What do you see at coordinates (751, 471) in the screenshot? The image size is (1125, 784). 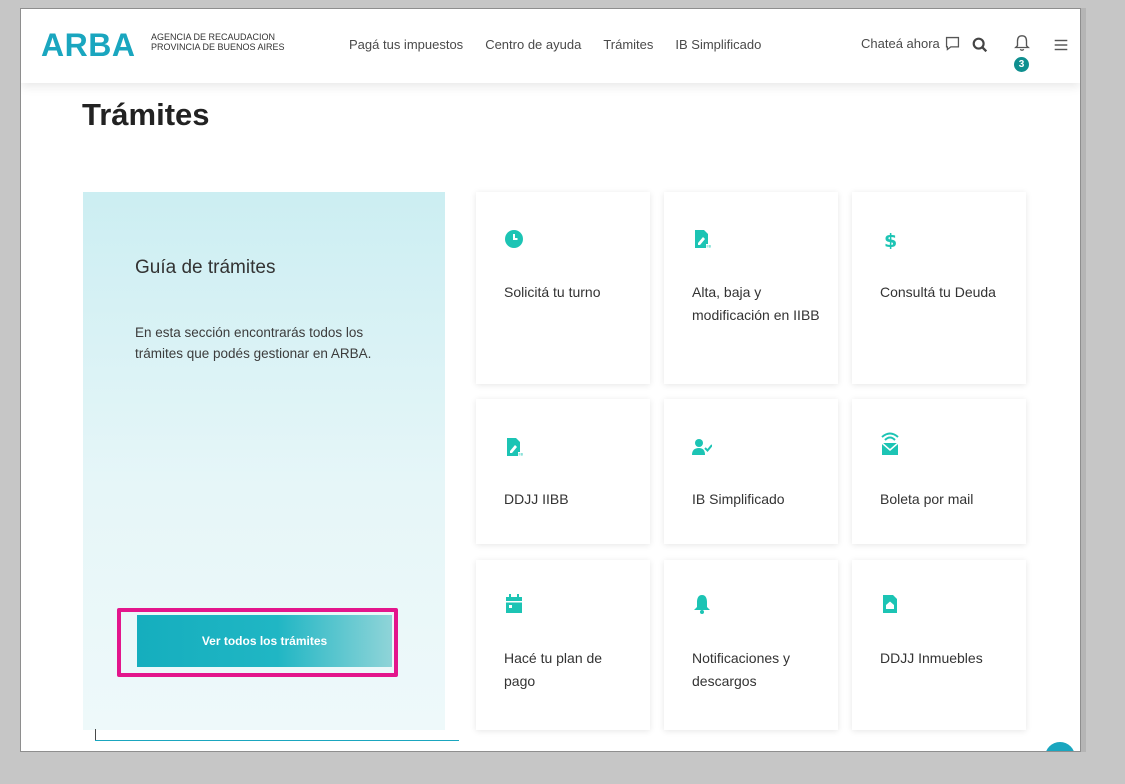 I see `card-ib-simplificado: IB Simplificado` at bounding box center [751, 471].